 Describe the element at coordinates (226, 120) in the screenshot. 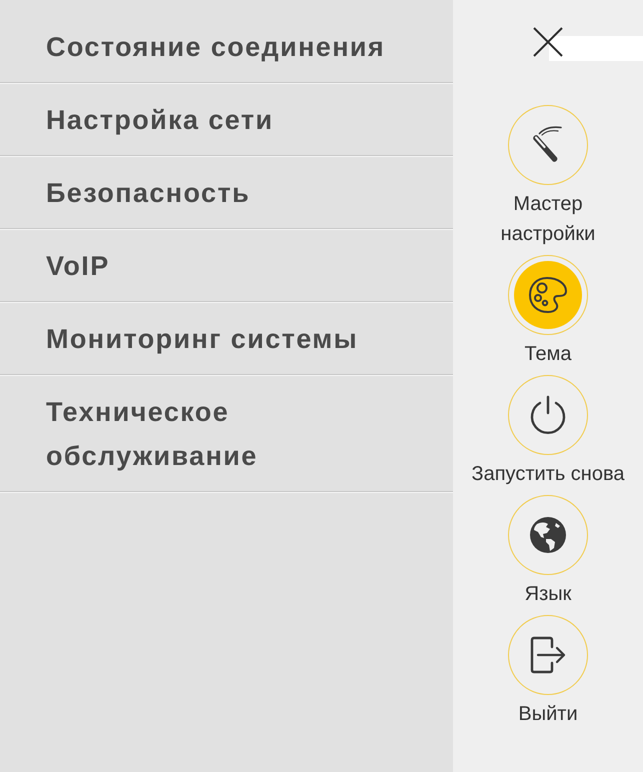

I see `menu-item: Настройка сети` at that location.